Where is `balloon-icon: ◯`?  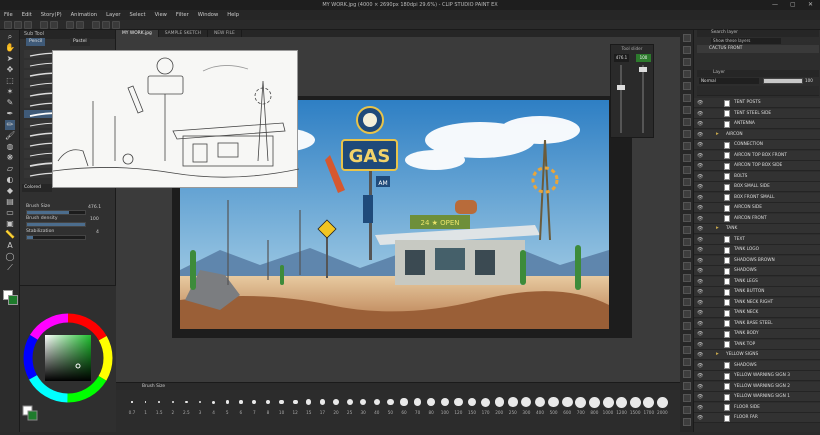 balloon-icon: ◯ is located at coordinates (10, 257).